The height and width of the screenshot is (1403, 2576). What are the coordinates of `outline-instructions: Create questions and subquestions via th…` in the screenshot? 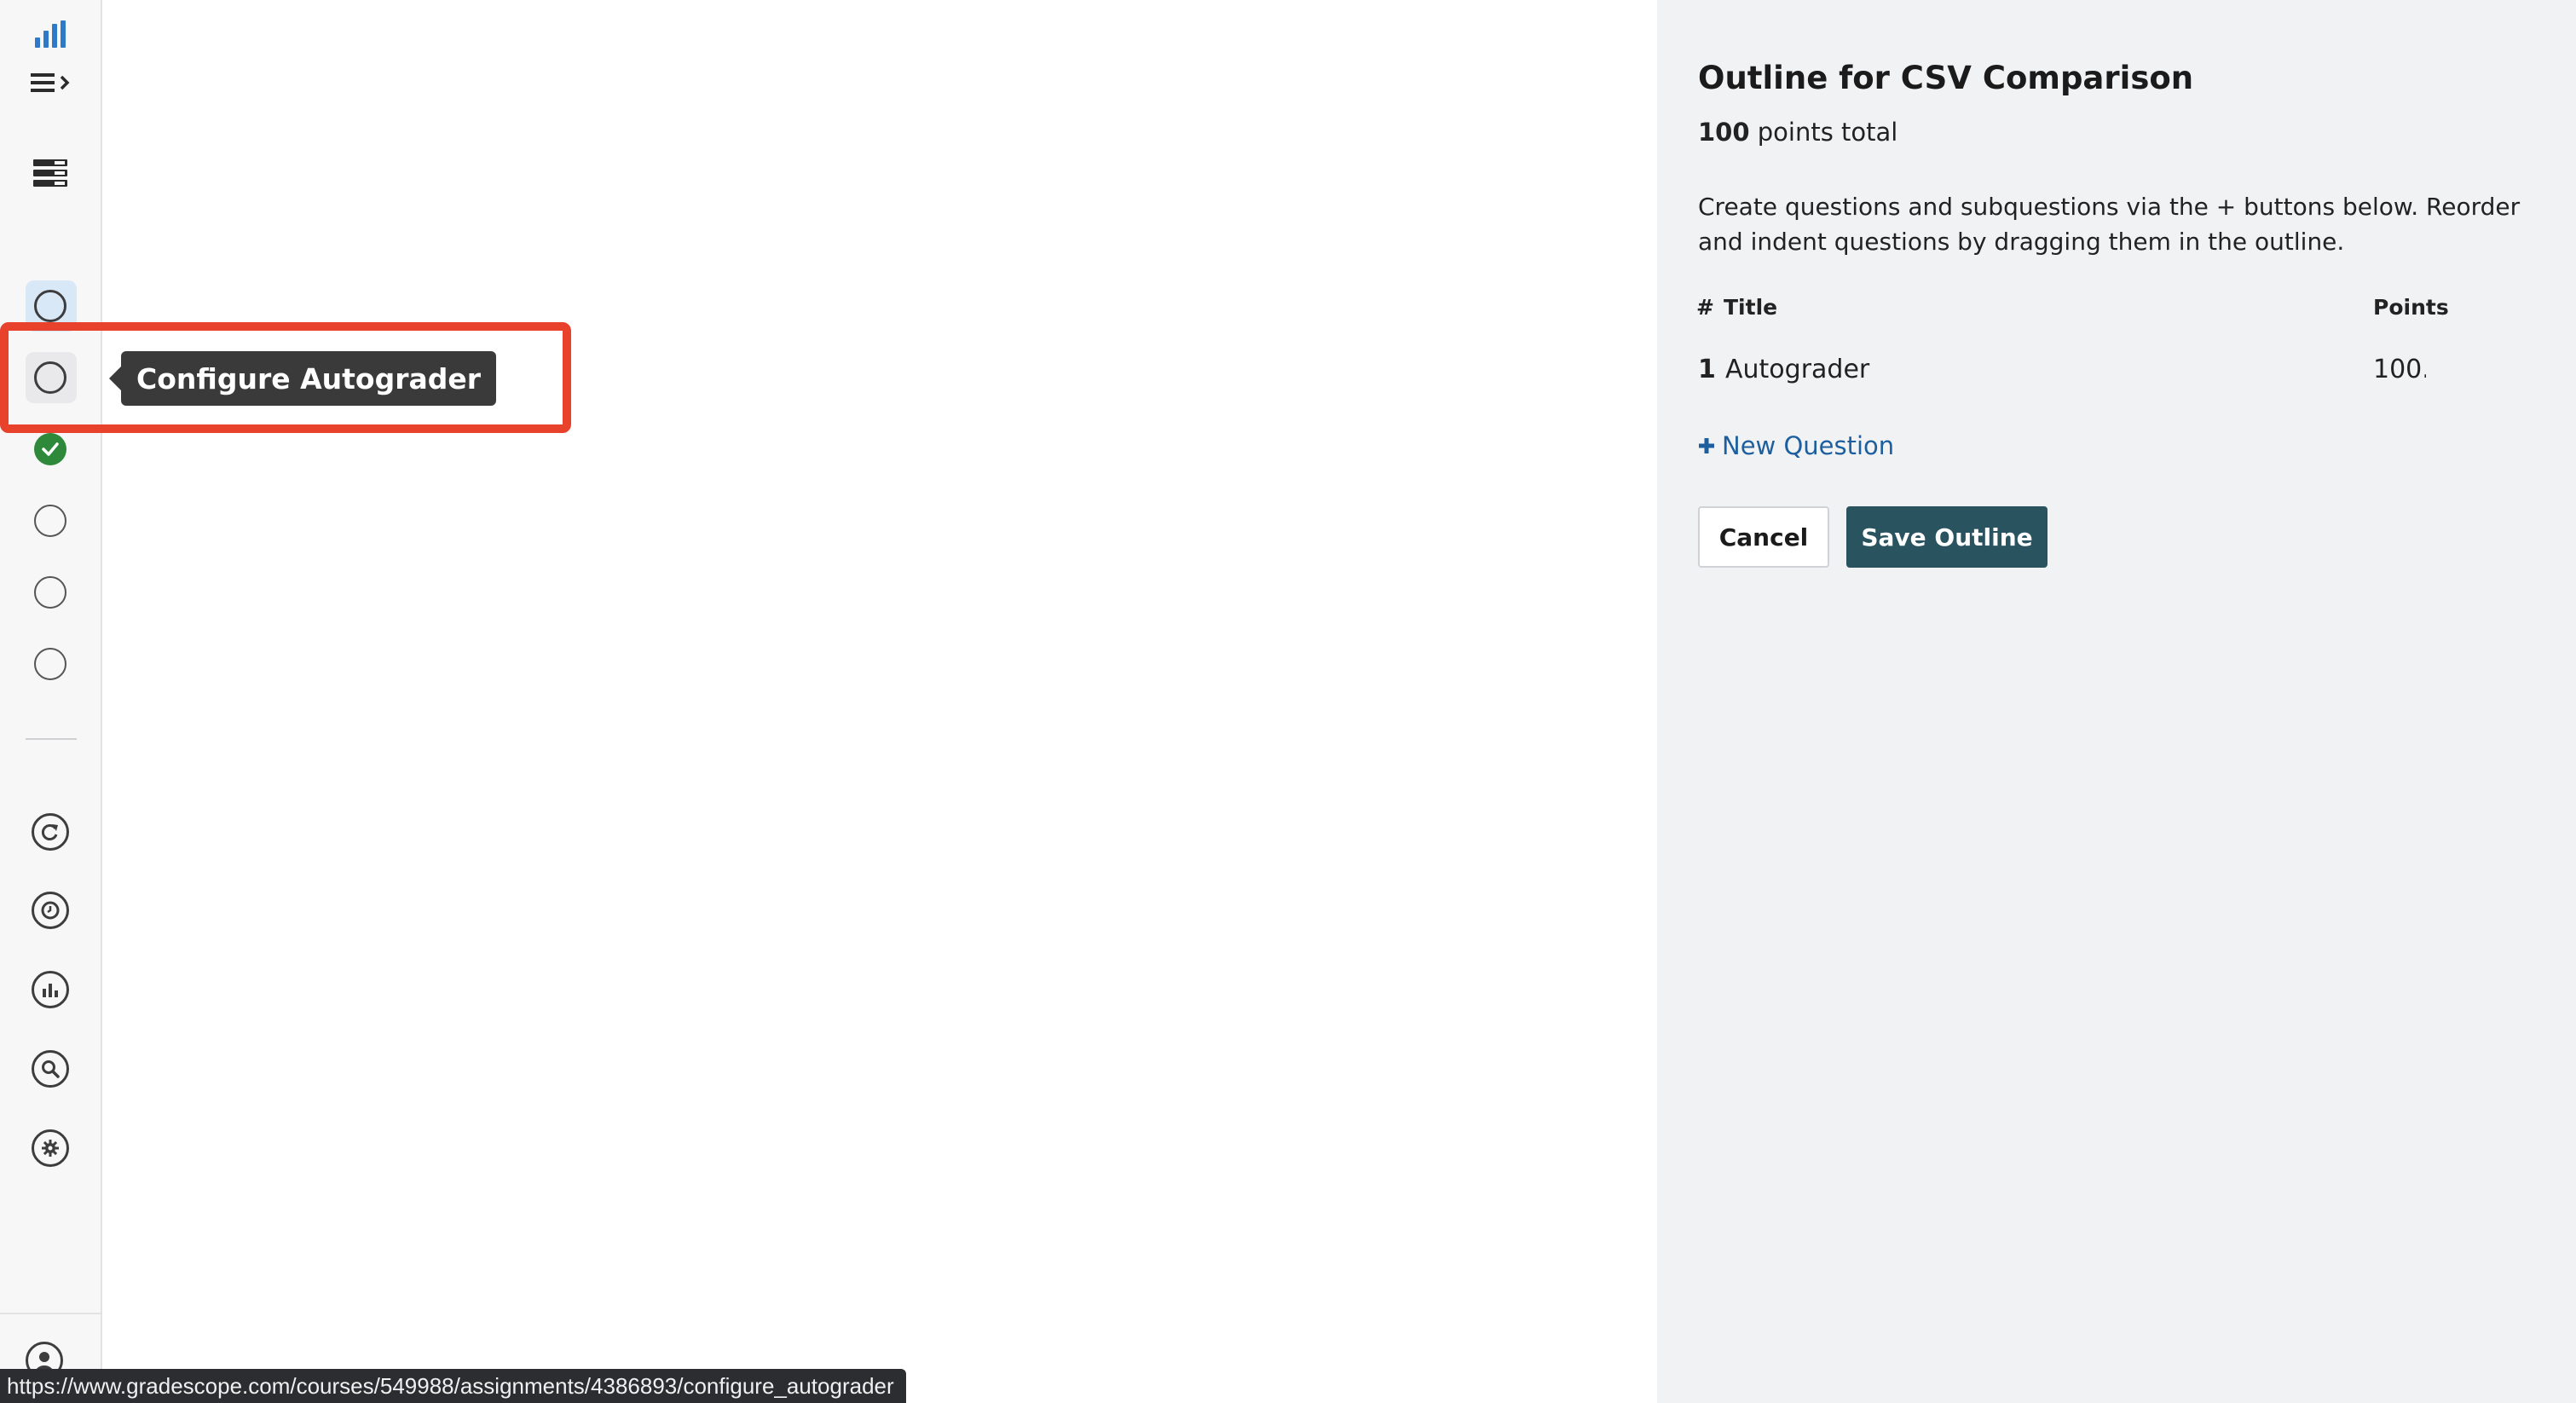 It's located at (2109, 224).